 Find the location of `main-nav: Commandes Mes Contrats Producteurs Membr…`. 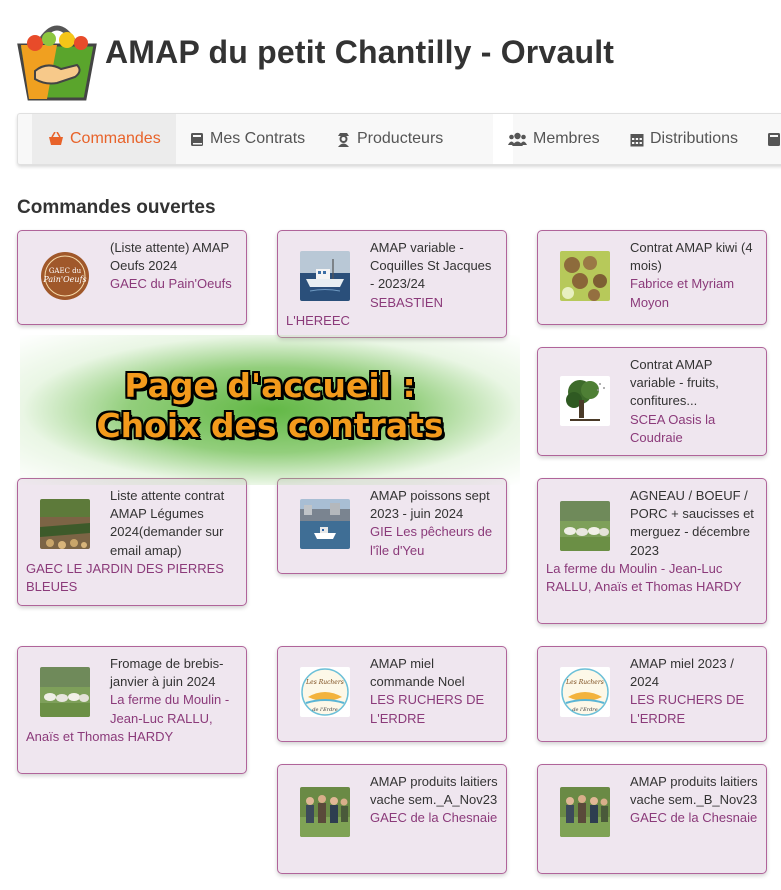

main-nav: Commandes Mes Contrats Producteurs Membr… is located at coordinates (399, 139).